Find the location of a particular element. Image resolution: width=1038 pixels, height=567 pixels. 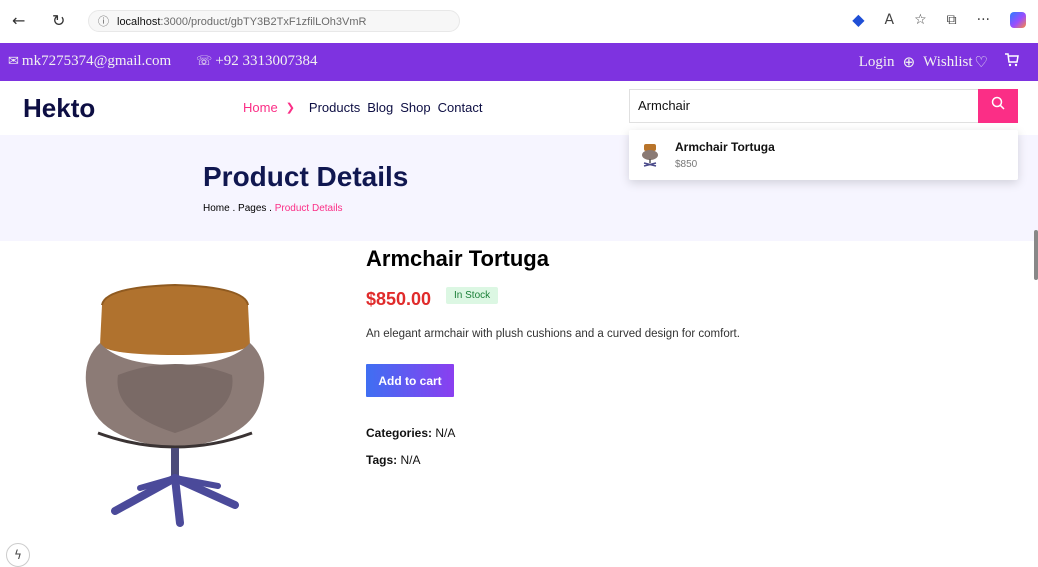

result-price: $850 is located at coordinates (686, 164).